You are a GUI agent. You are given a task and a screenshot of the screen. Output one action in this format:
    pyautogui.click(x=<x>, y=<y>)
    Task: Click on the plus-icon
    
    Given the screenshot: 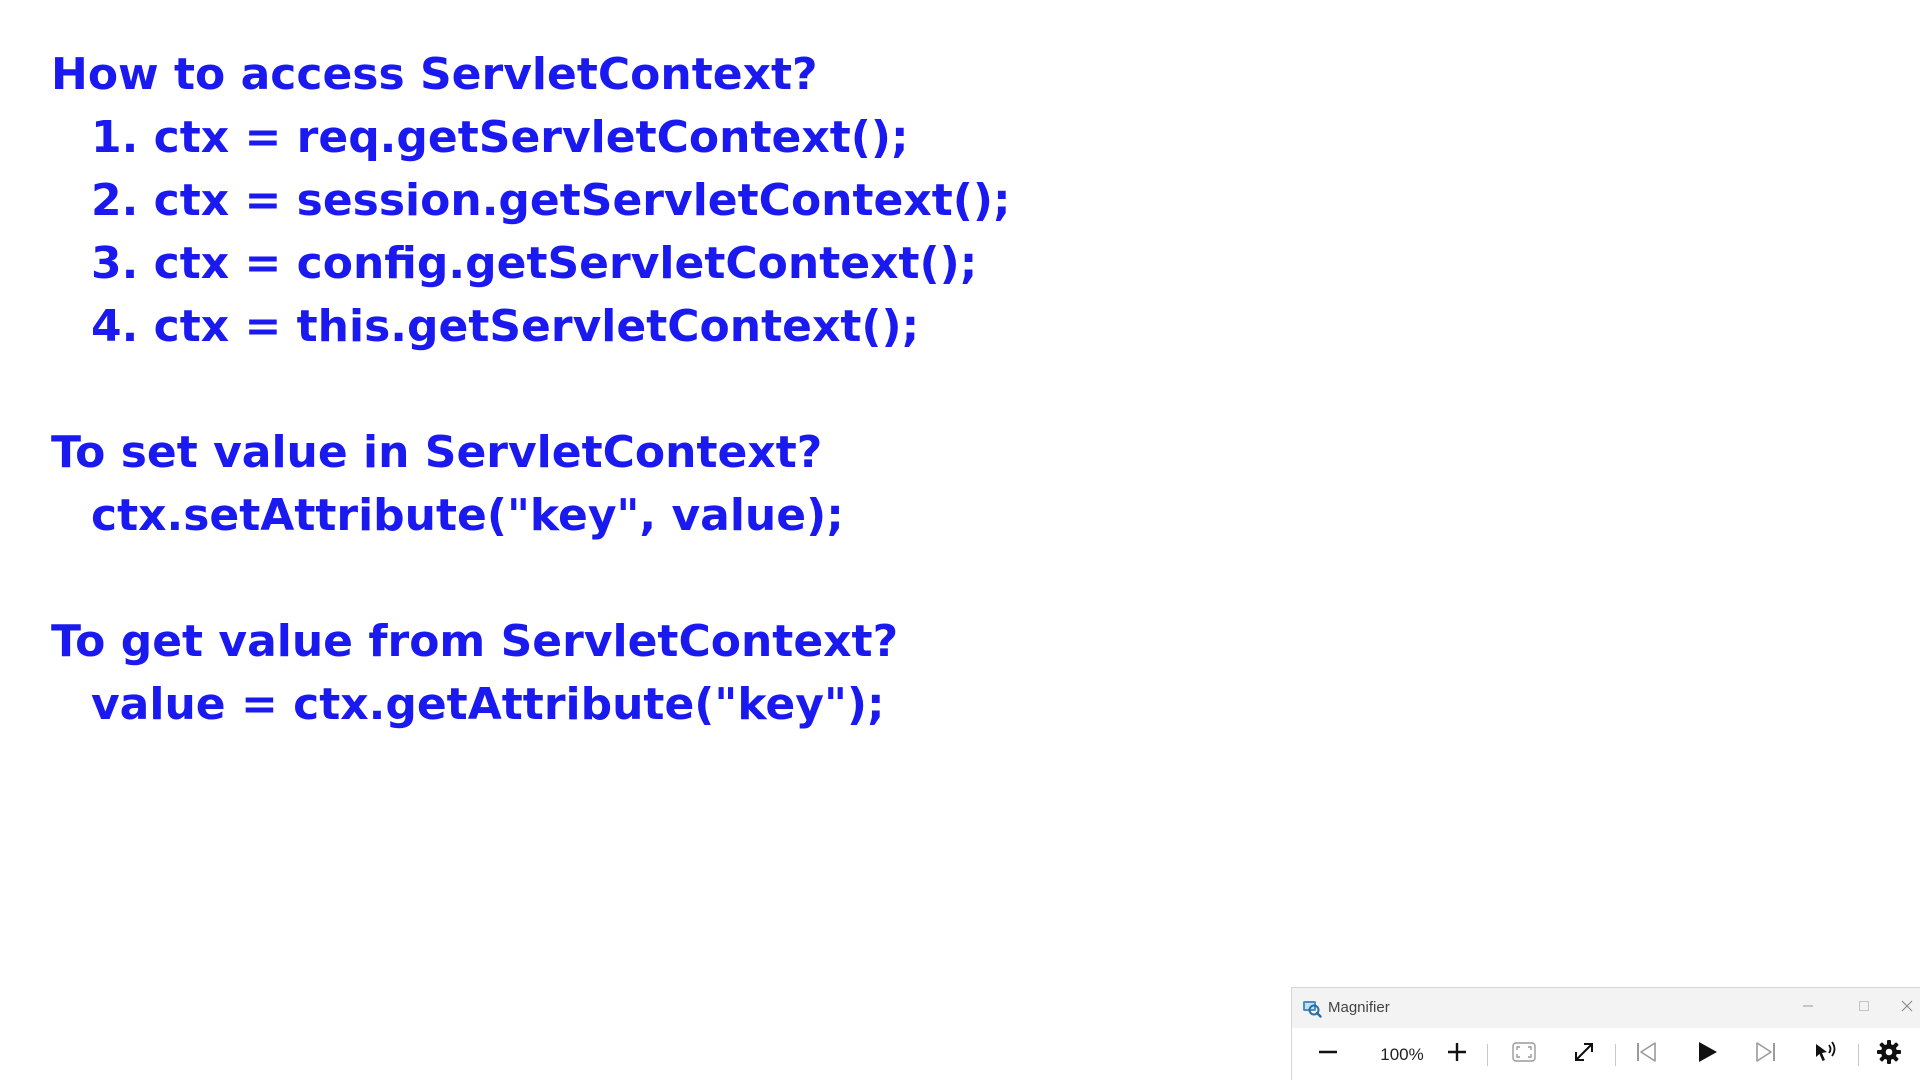 What is the action you would take?
    pyautogui.click(x=1457, y=1054)
    